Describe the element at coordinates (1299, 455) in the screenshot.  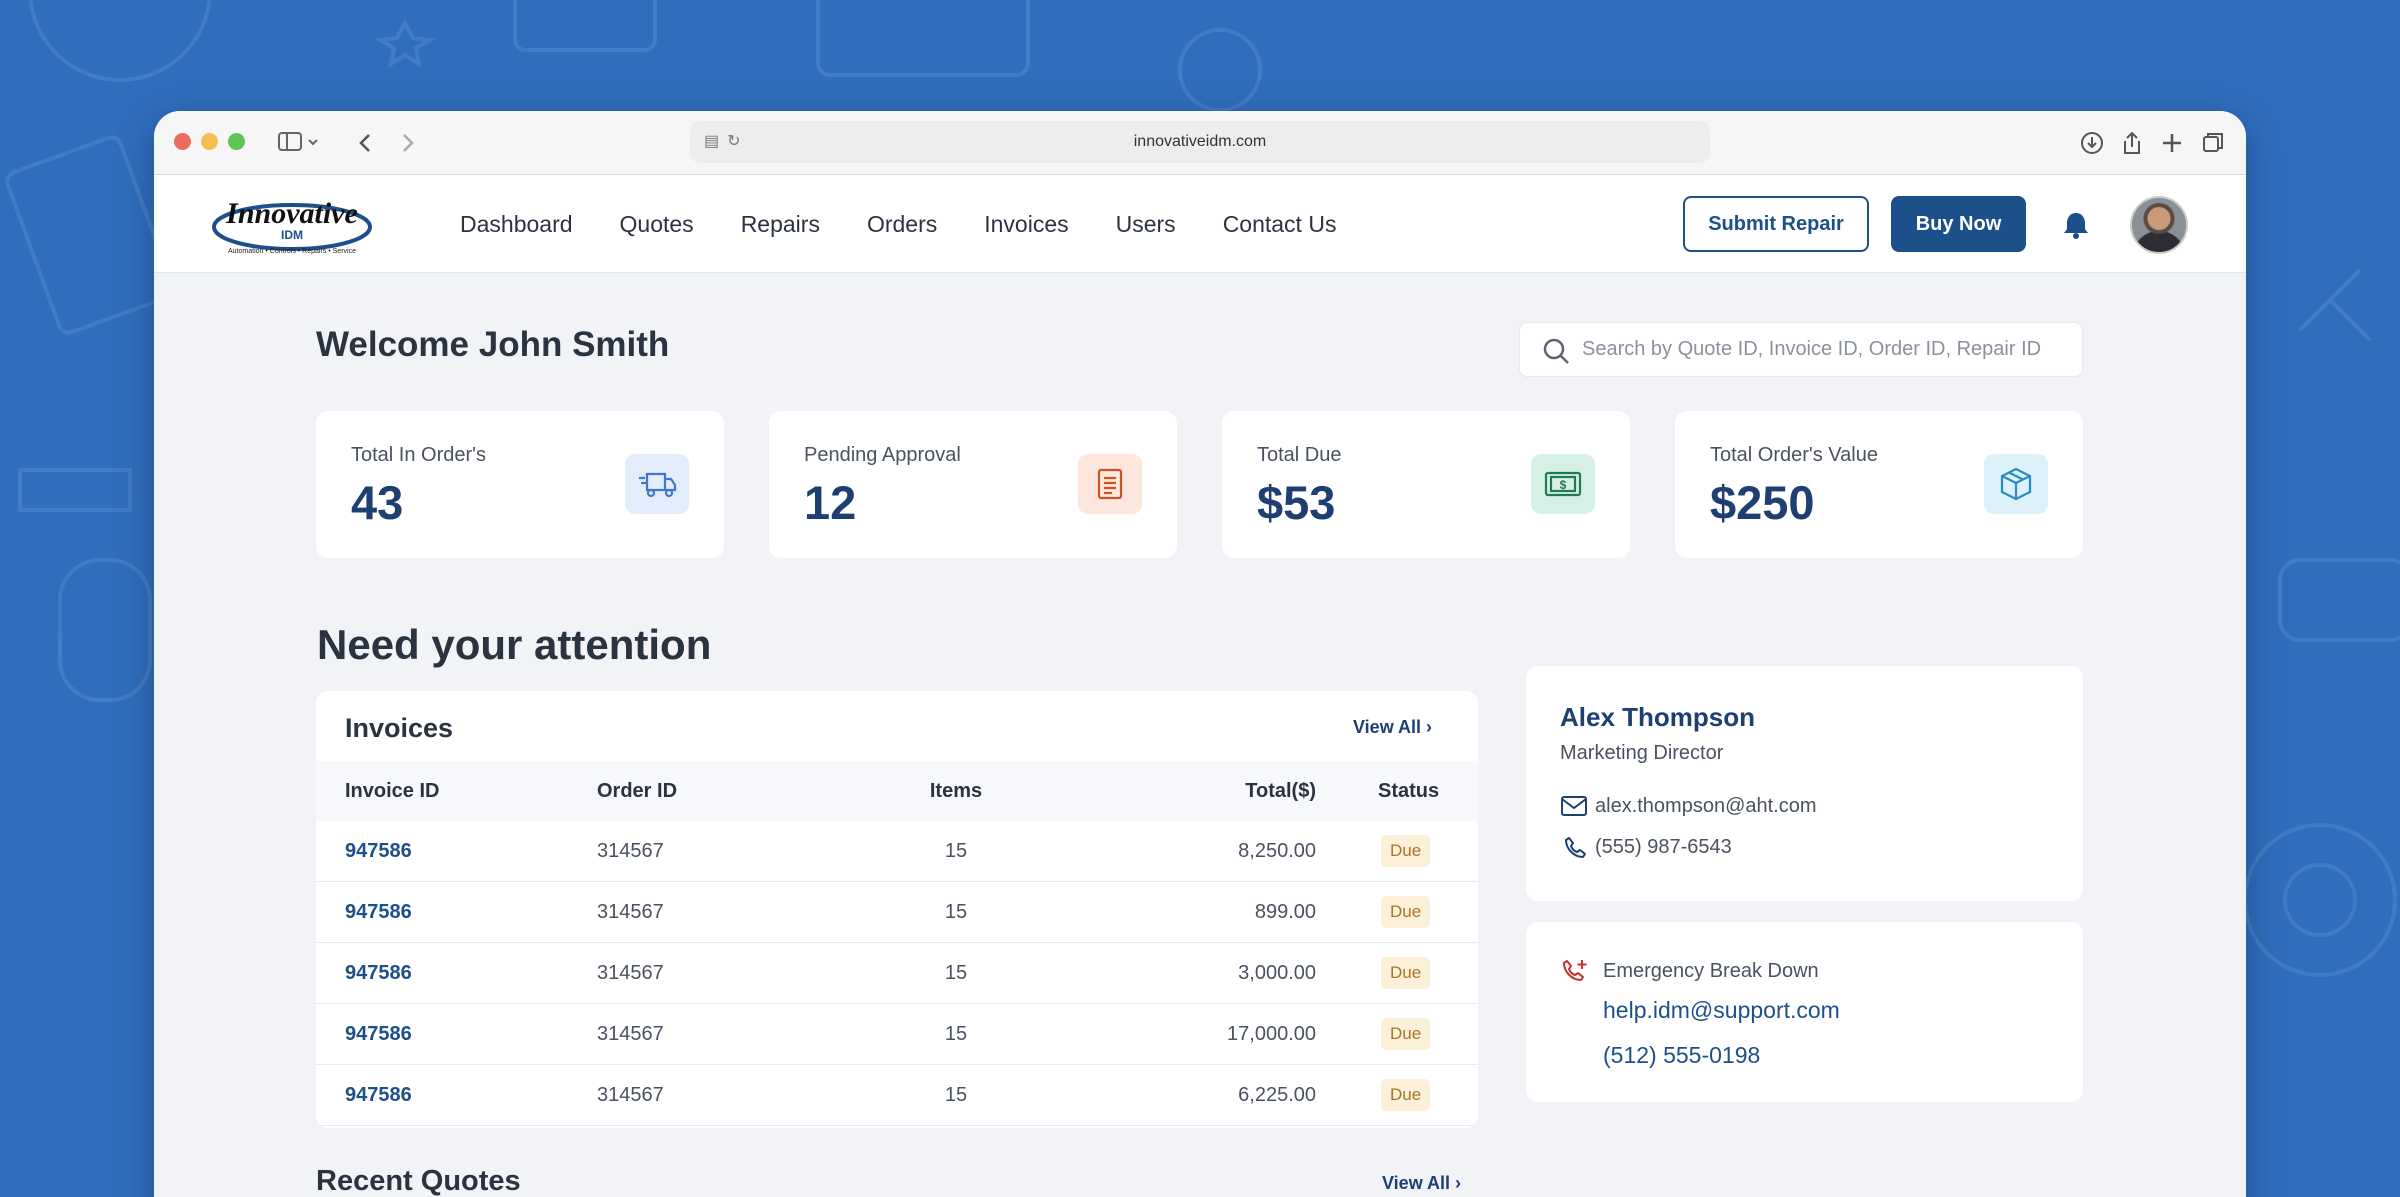
I see `stat-label: Total Due` at that location.